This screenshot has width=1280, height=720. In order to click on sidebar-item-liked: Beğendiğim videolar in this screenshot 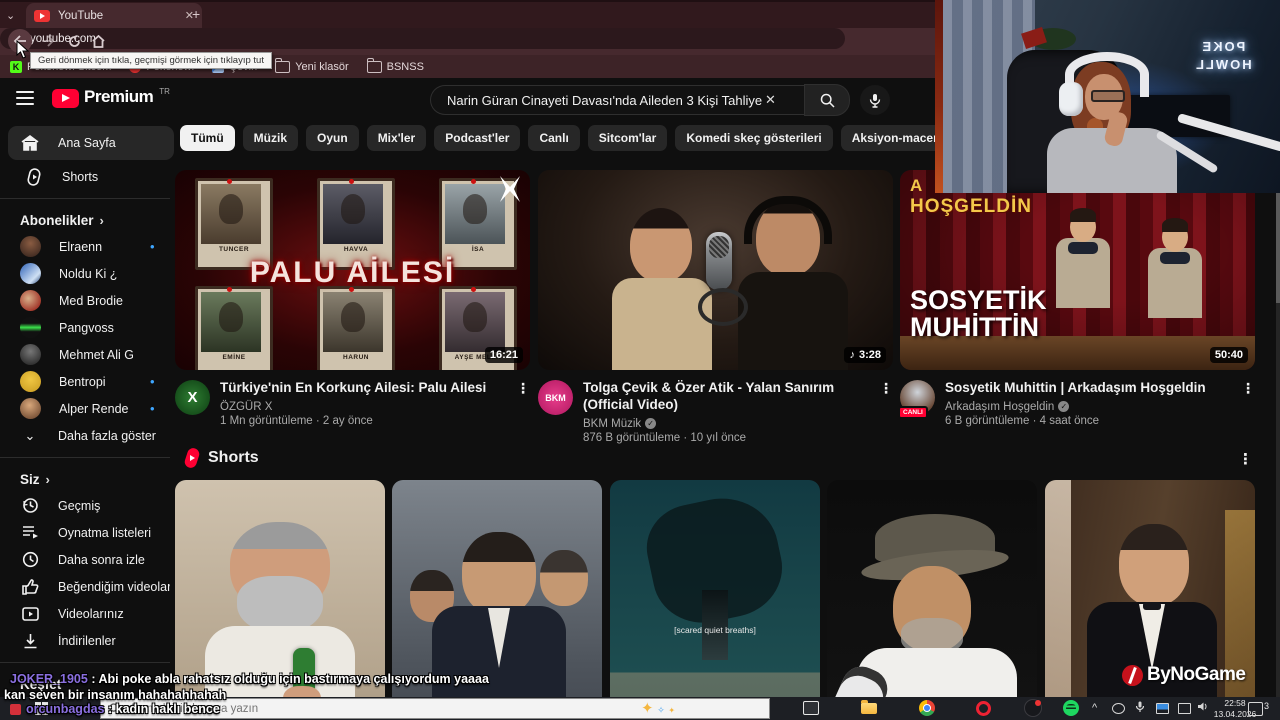, I will do `click(85, 586)`.